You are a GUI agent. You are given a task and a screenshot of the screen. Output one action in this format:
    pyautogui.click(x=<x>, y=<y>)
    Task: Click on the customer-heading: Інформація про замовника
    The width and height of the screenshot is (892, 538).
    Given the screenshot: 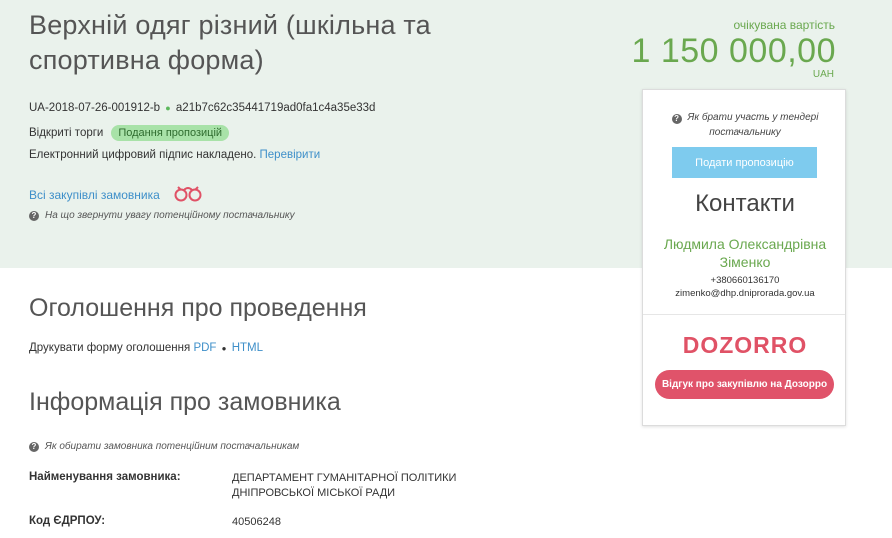 What is the action you would take?
    pyautogui.click(x=185, y=402)
    